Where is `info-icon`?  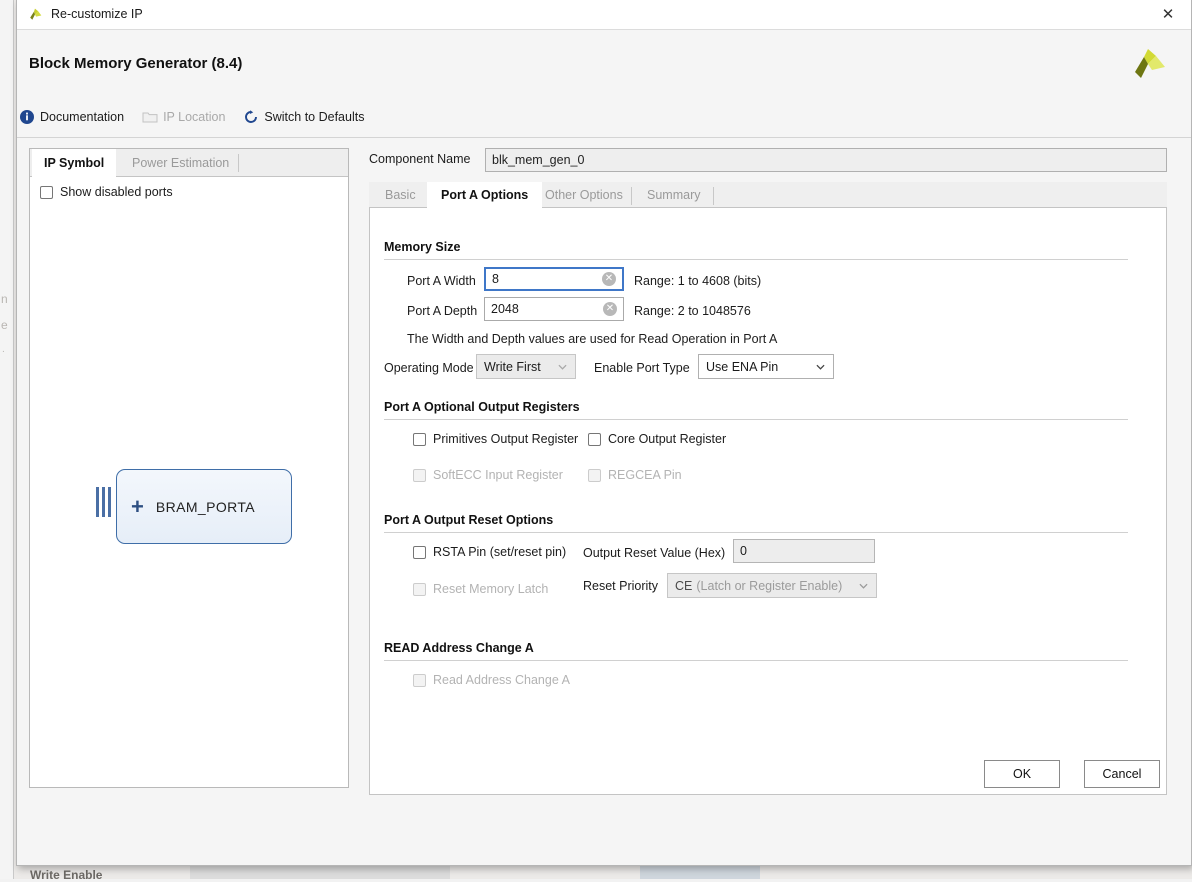
info-icon is located at coordinates (27, 117).